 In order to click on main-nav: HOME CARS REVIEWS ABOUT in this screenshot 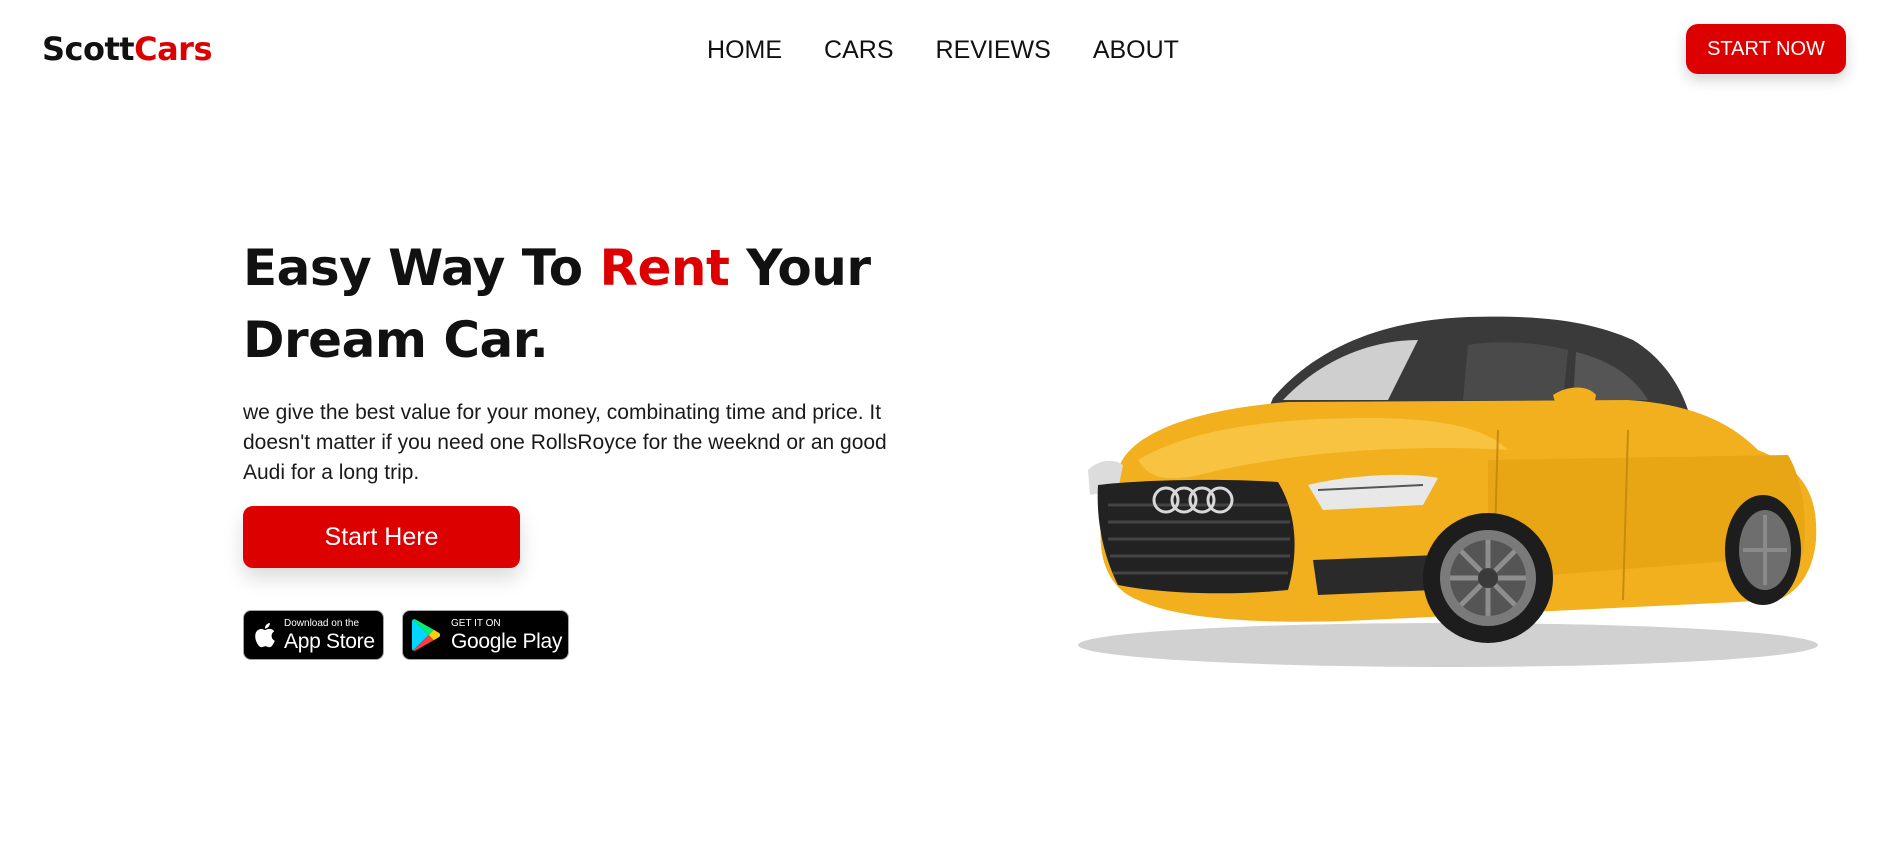, I will do `click(943, 50)`.